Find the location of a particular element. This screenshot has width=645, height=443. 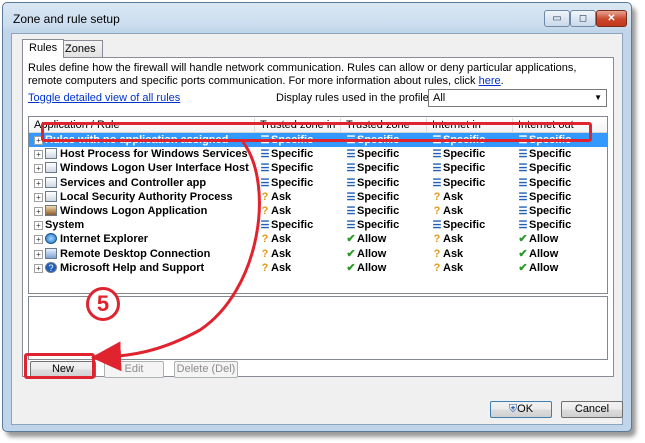

edit-button: Edit is located at coordinates (134, 369).